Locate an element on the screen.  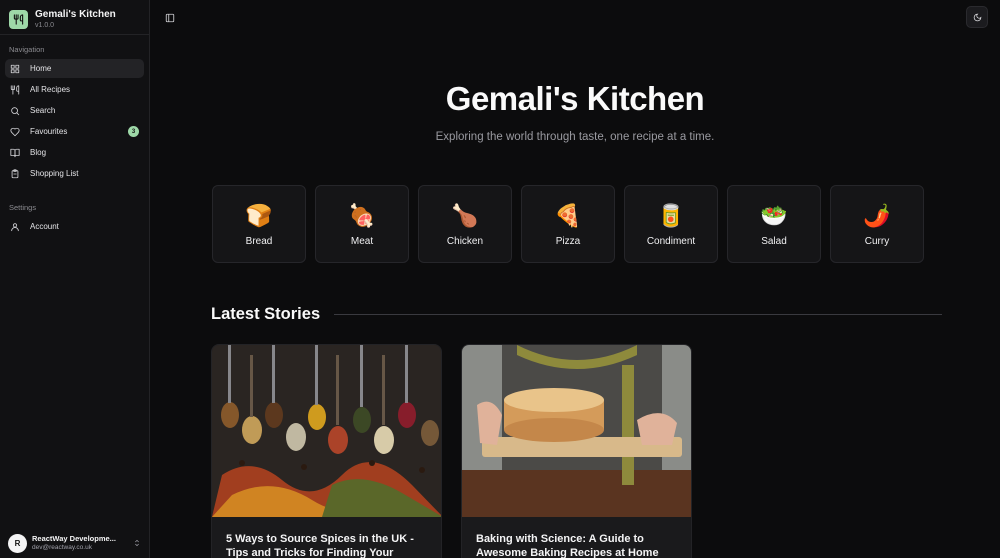
sidebar-item-label: Home is located at coordinates (41, 68).